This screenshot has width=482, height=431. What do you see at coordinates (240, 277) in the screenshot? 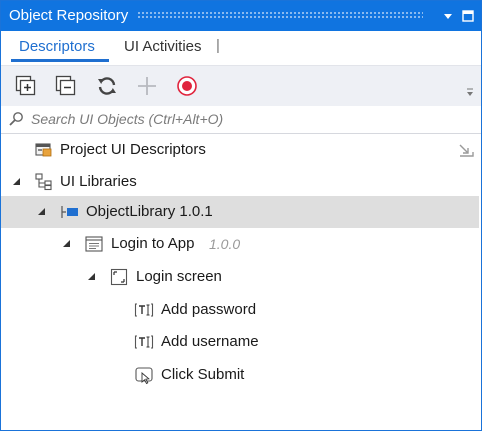
I see `tree-item-screen: Login screen` at bounding box center [240, 277].